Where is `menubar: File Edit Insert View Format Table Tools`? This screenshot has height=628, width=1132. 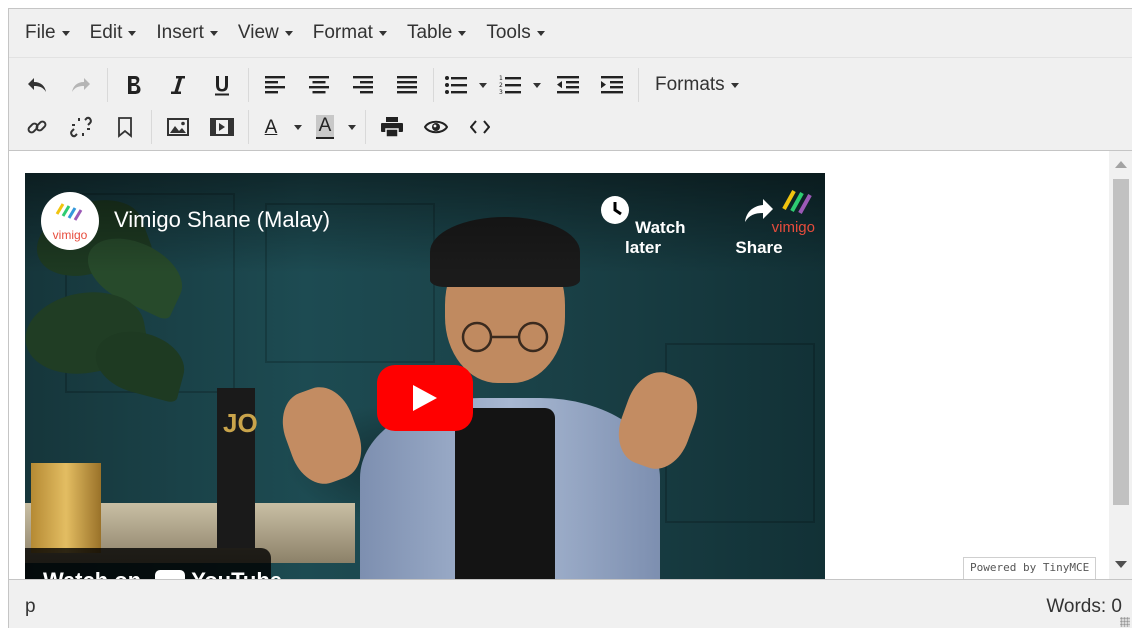
menubar: File Edit Insert View Format Table Tools is located at coordinates (570, 33).